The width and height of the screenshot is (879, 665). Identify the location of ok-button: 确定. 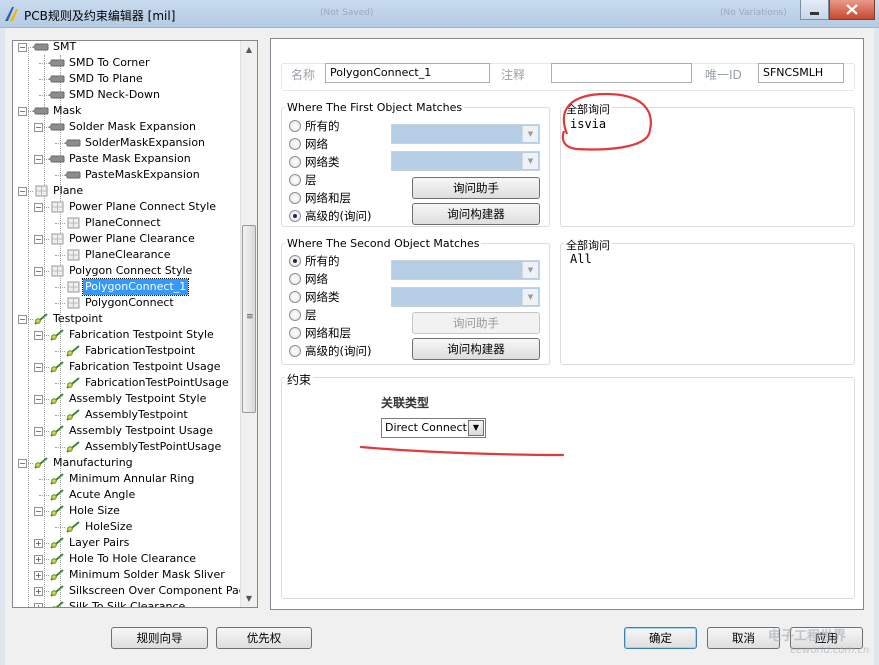
(660, 638).